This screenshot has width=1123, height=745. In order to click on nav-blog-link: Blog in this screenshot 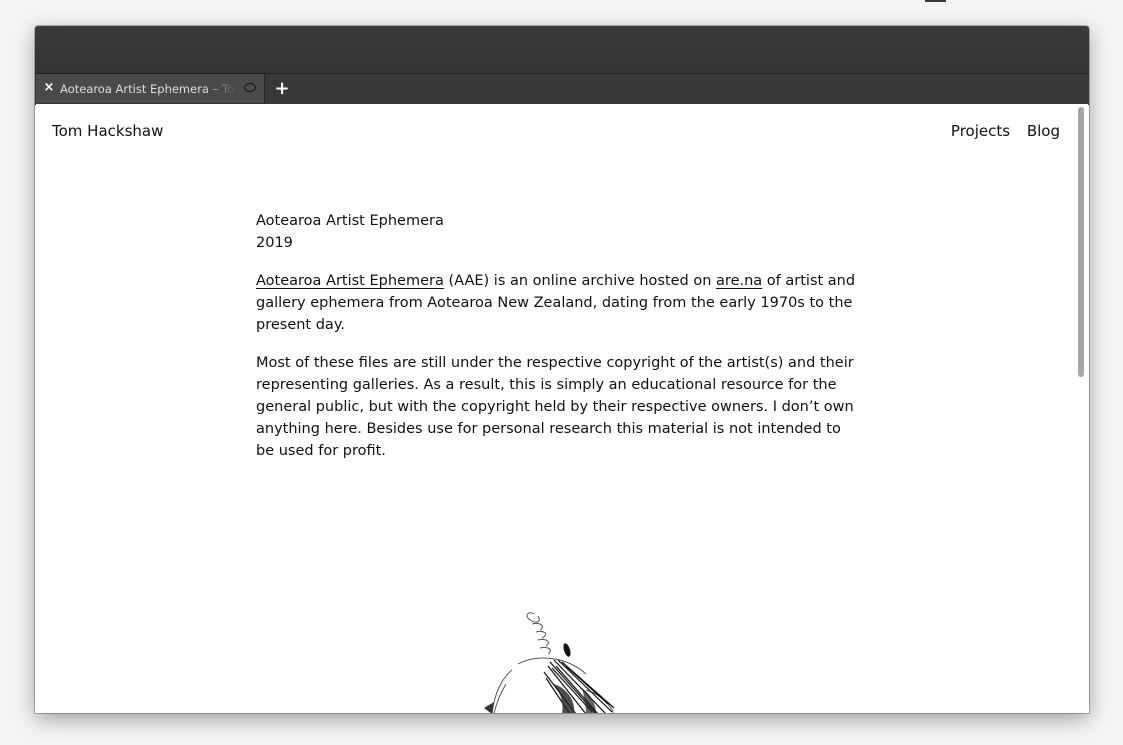, I will do `click(1043, 131)`.